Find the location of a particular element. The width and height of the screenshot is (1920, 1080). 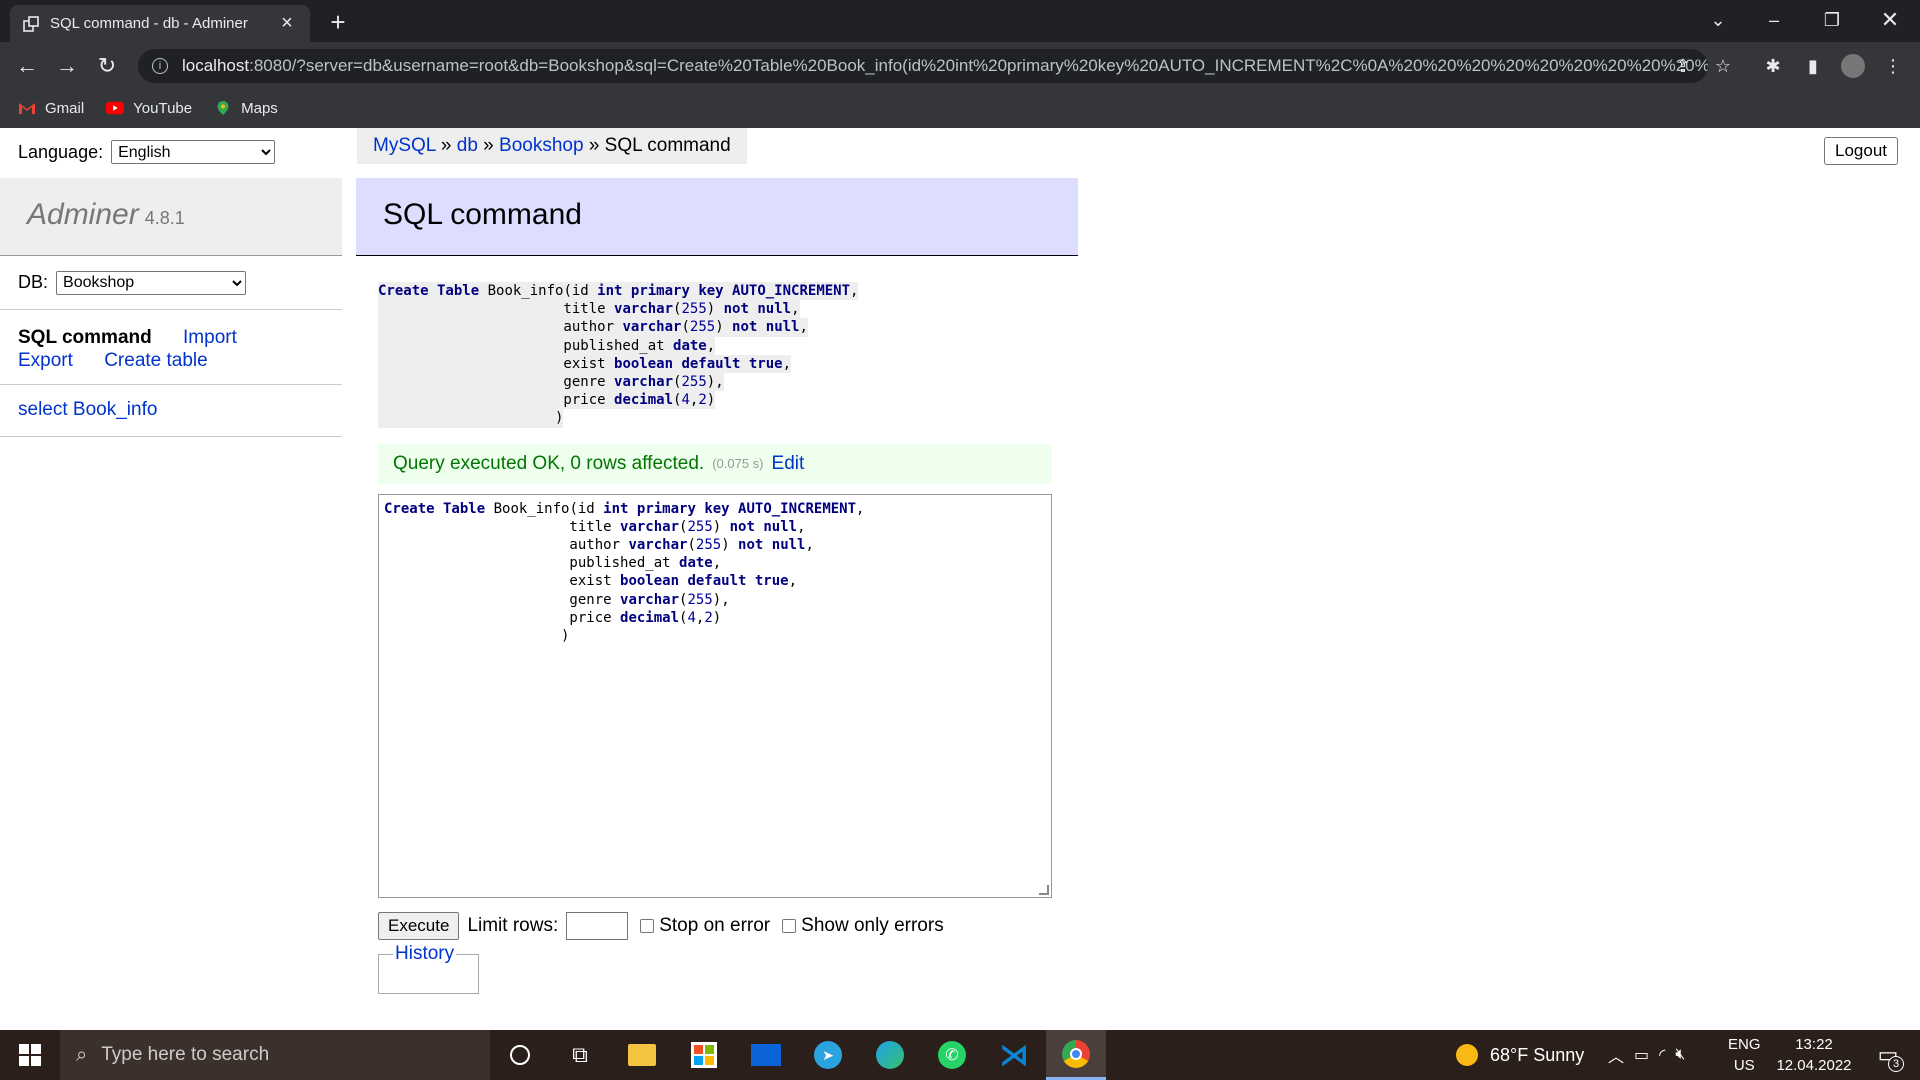

store-icon is located at coordinates (704, 1055).